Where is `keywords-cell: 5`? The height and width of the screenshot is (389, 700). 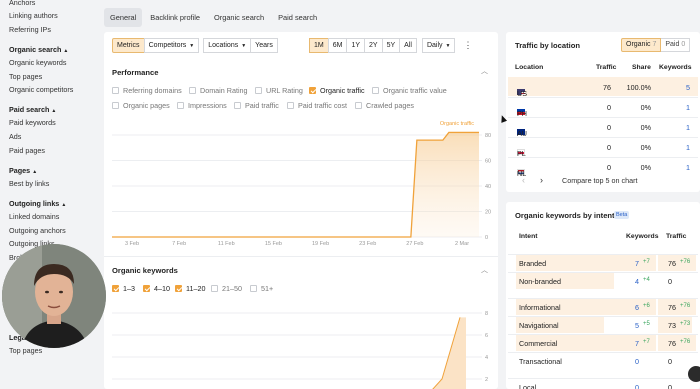
keywords-cell: 5 is located at coordinates (688, 87).